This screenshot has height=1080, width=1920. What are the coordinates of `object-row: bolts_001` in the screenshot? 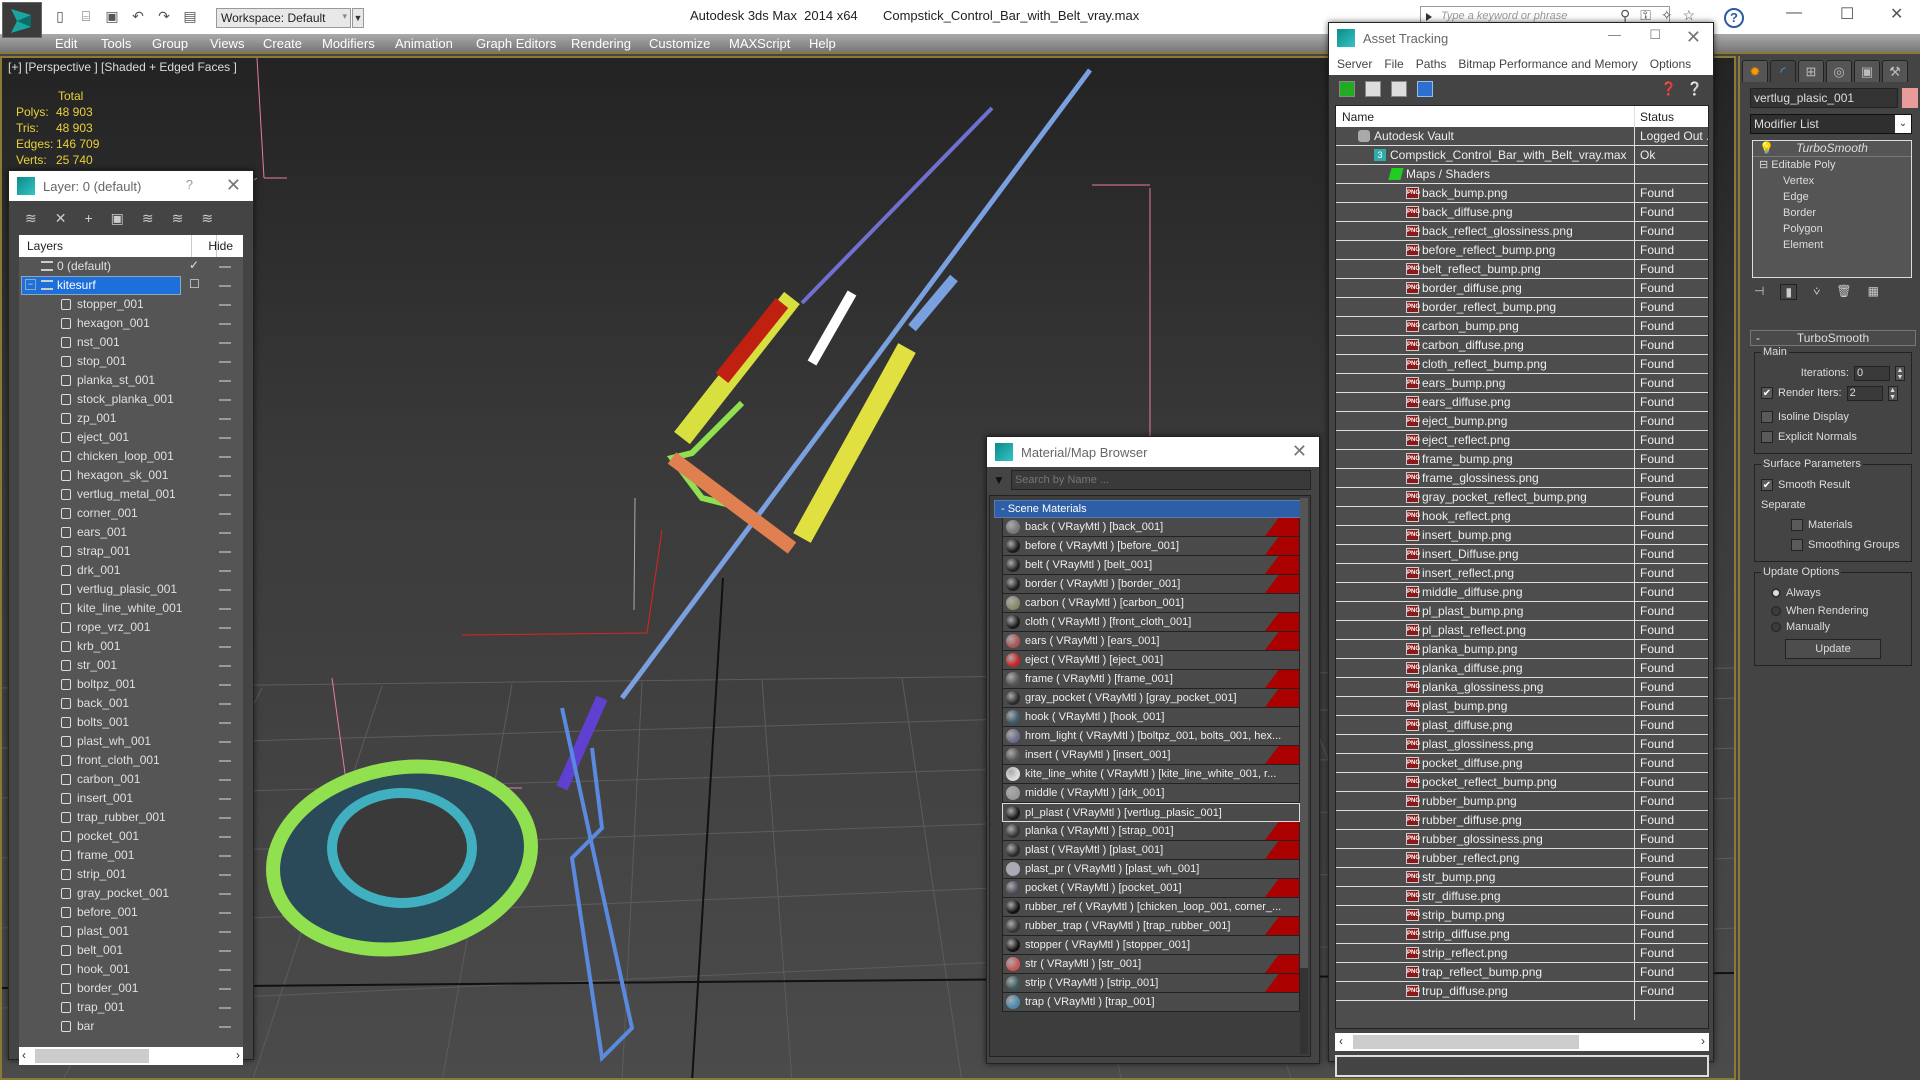 It's located at (131, 722).